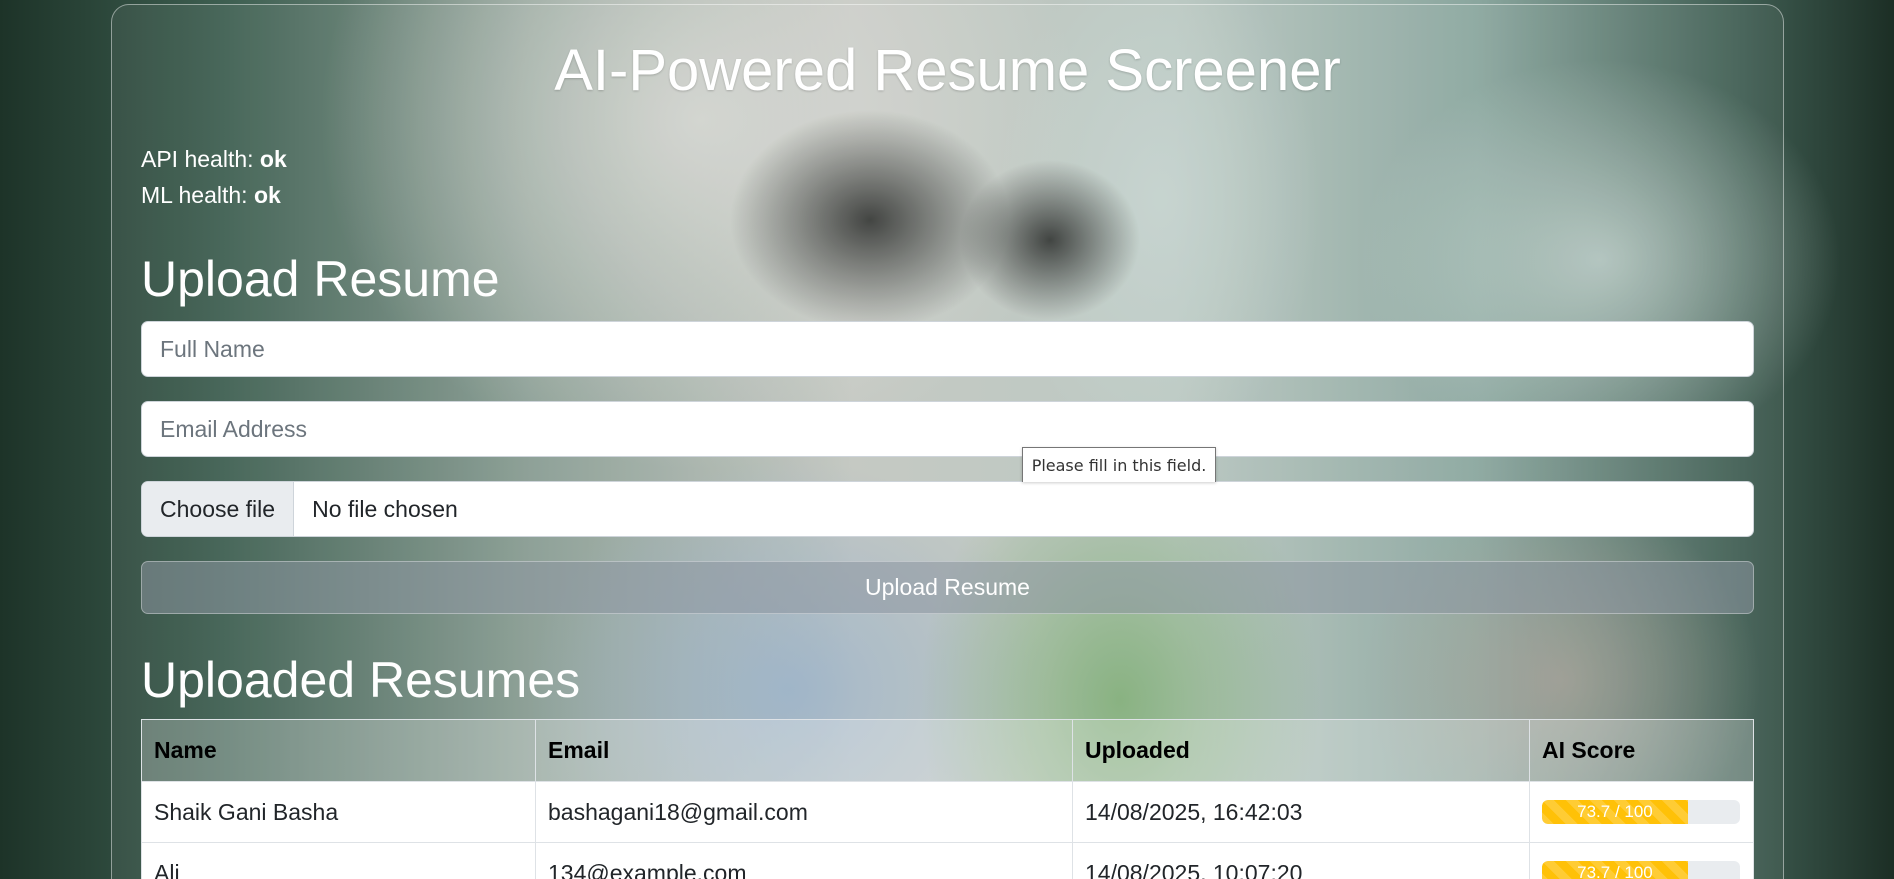 The width and height of the screenshot is (1894, 879). Describe the element at coordinates (1119, 464) in the screenshot. I see `validation-tooltip: Please fill in this field.` at that location.